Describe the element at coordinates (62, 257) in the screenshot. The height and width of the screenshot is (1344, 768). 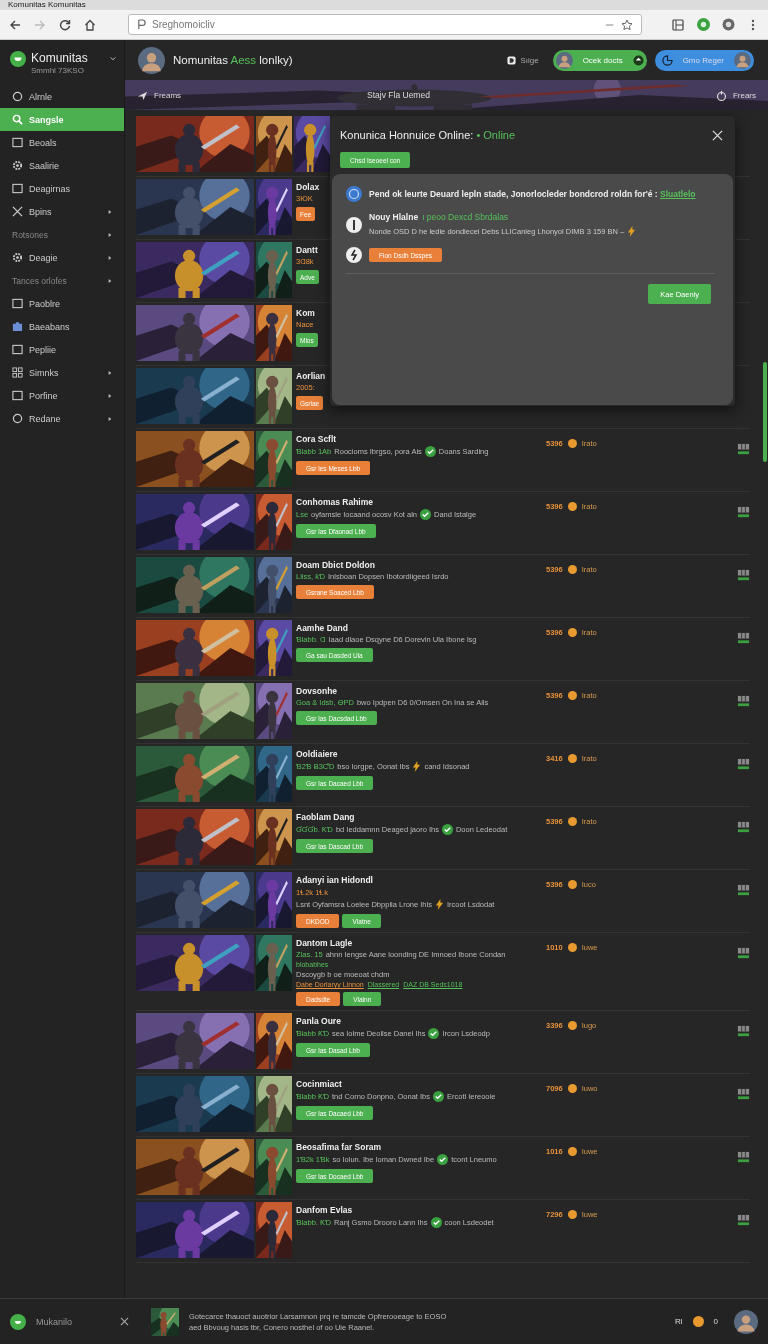
I see `sidebar-item: Deagie` at that location.